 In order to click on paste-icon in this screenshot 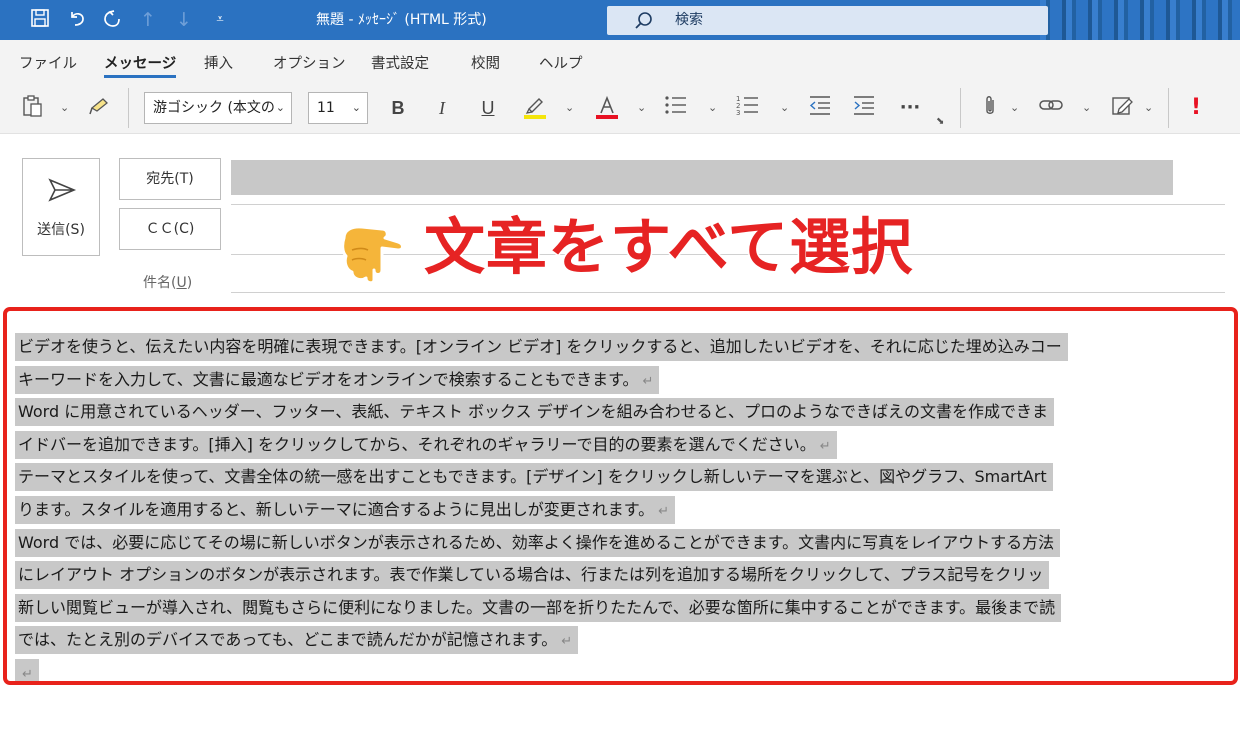, I will do `click(32, 108)`.